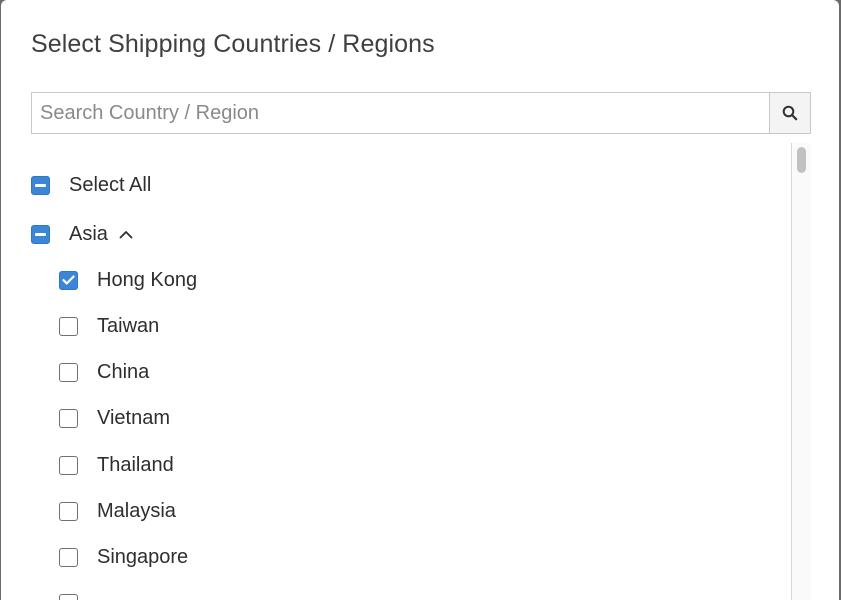  Describe the element at coordinates (801, 371) in the screenshot. I see `list-scrollbar` at that location.